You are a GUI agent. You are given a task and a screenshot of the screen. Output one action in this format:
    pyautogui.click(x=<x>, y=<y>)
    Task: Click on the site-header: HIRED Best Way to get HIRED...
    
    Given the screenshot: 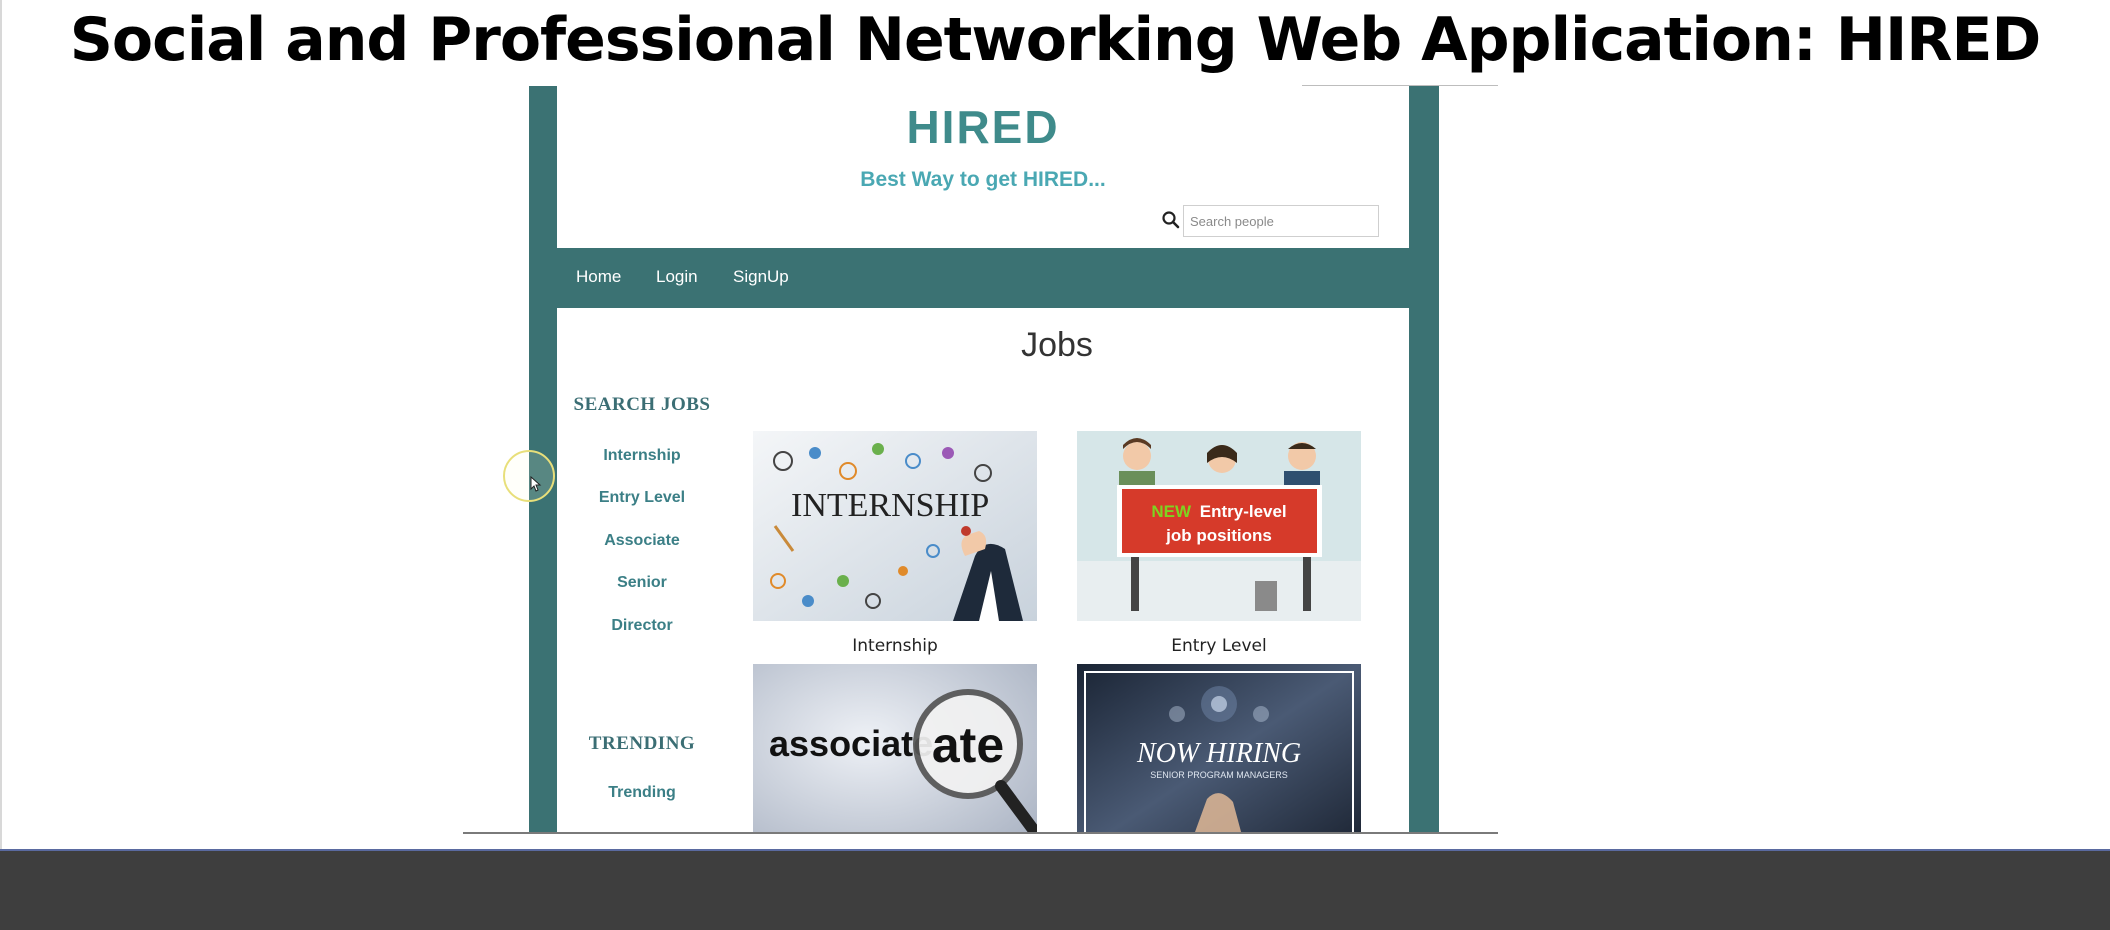 What is the action you would take?
    pyautogui.click(x=983, y=167)
    